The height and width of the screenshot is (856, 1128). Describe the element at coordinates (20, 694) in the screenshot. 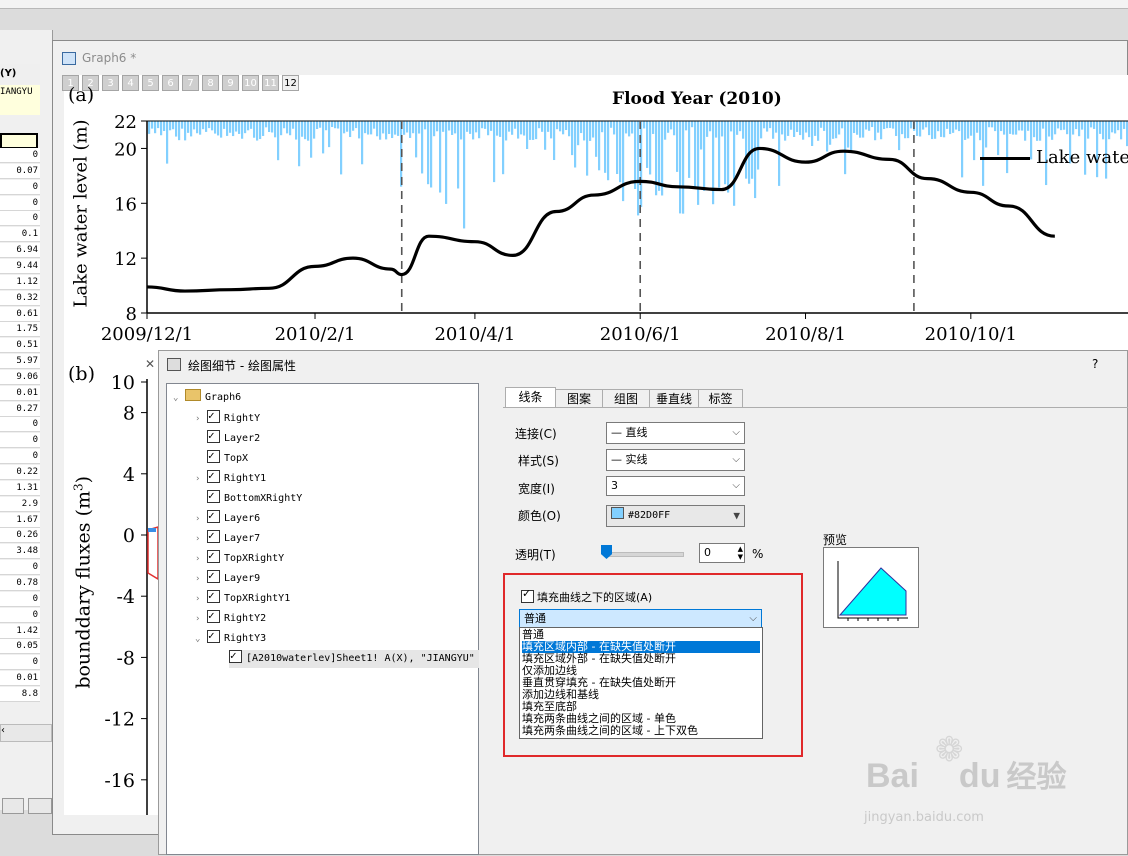

I see `worksheet-cell: 8.8` at that location.